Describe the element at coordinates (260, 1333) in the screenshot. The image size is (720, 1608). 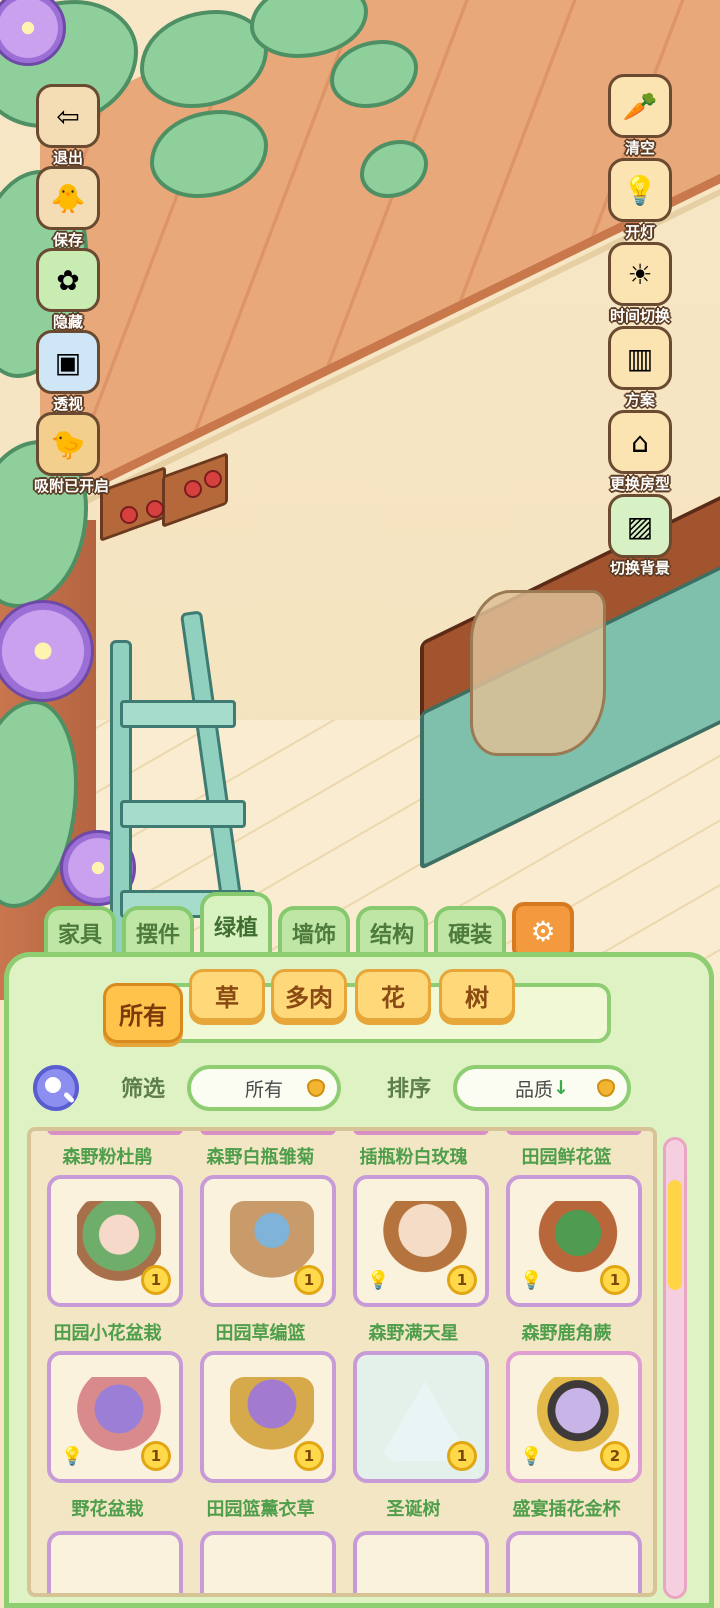
I see `item-name: 田园草编篮` at that location.